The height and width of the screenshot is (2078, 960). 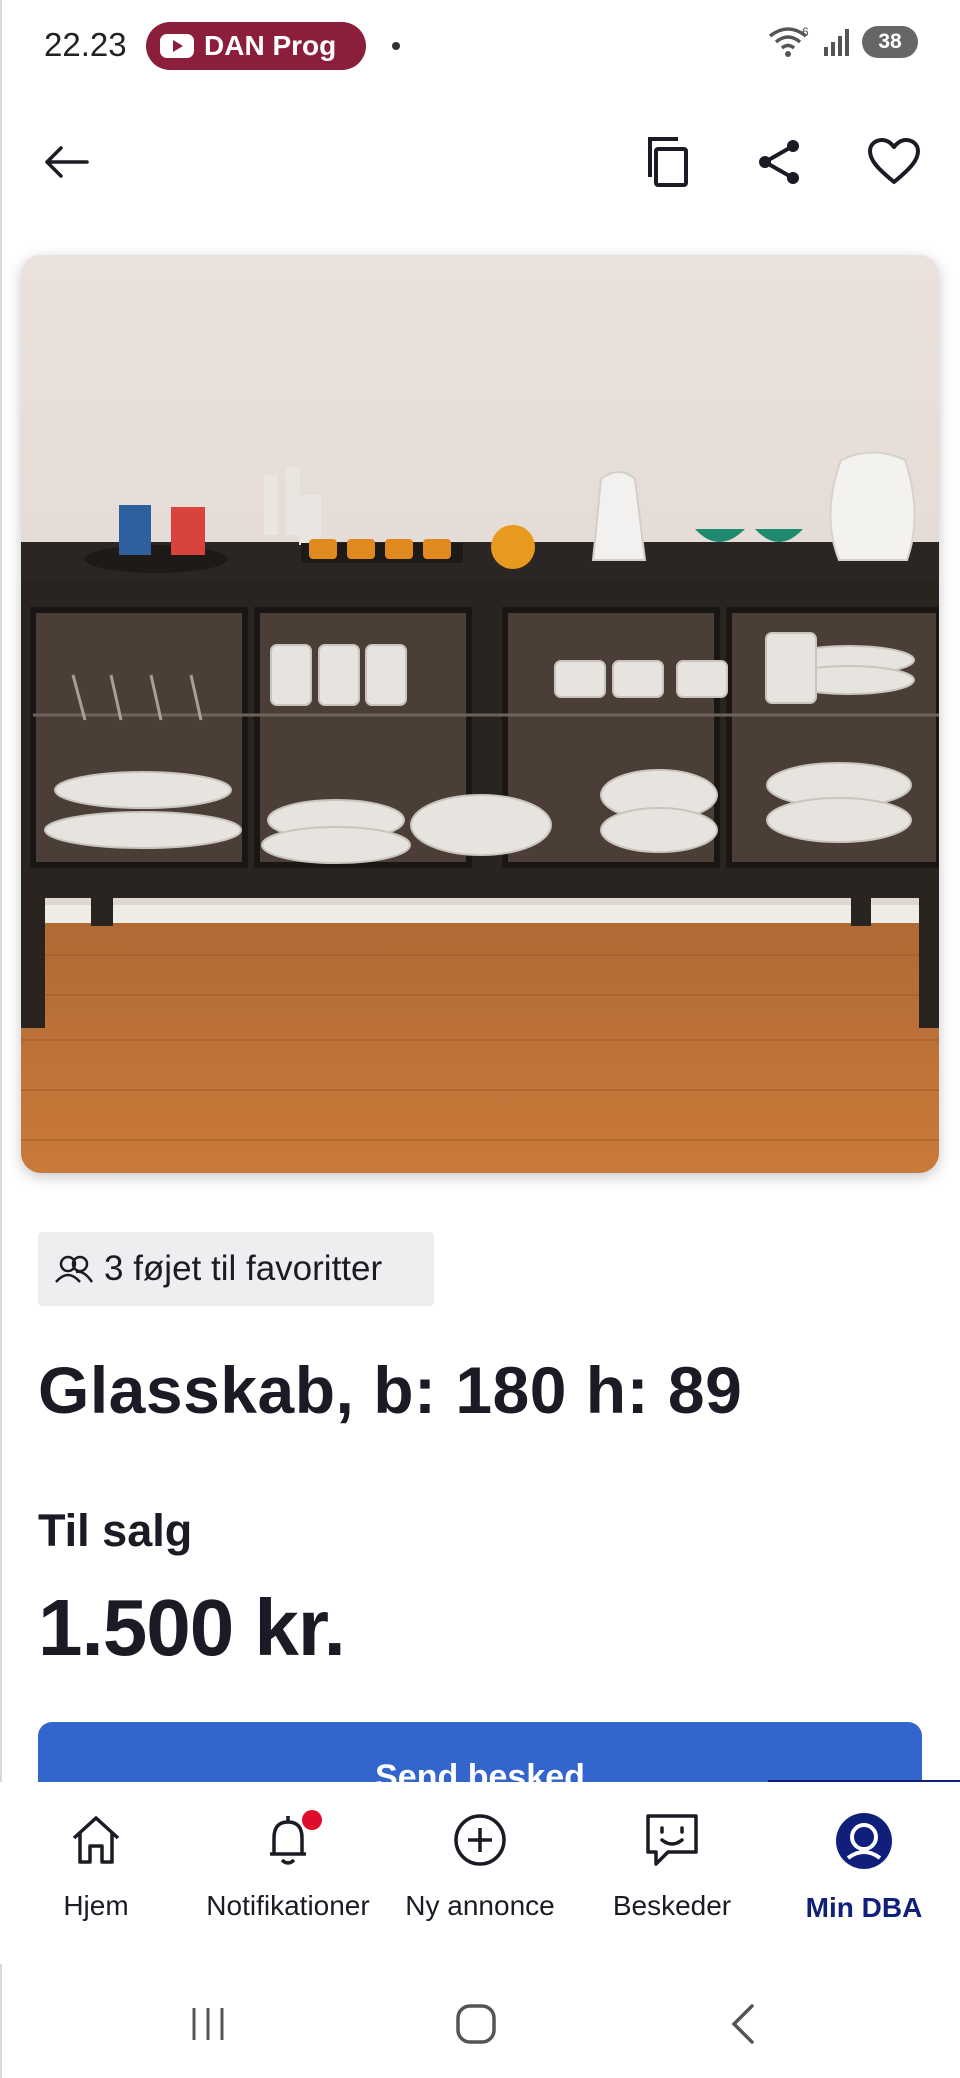 I want to click on listing-title: Glasskab, b: 180 h: 89, so click(x=390, y=1390).